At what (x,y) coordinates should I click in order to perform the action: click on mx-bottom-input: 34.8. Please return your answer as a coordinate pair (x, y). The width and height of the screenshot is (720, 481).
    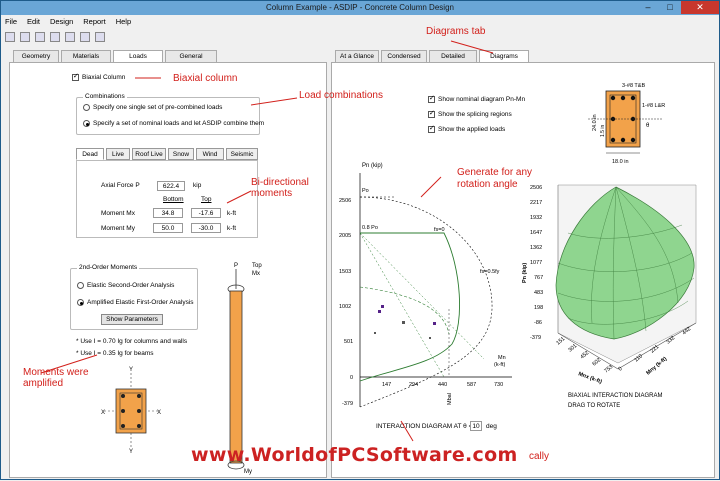
    Looking at the image, I should click on (168, 213).